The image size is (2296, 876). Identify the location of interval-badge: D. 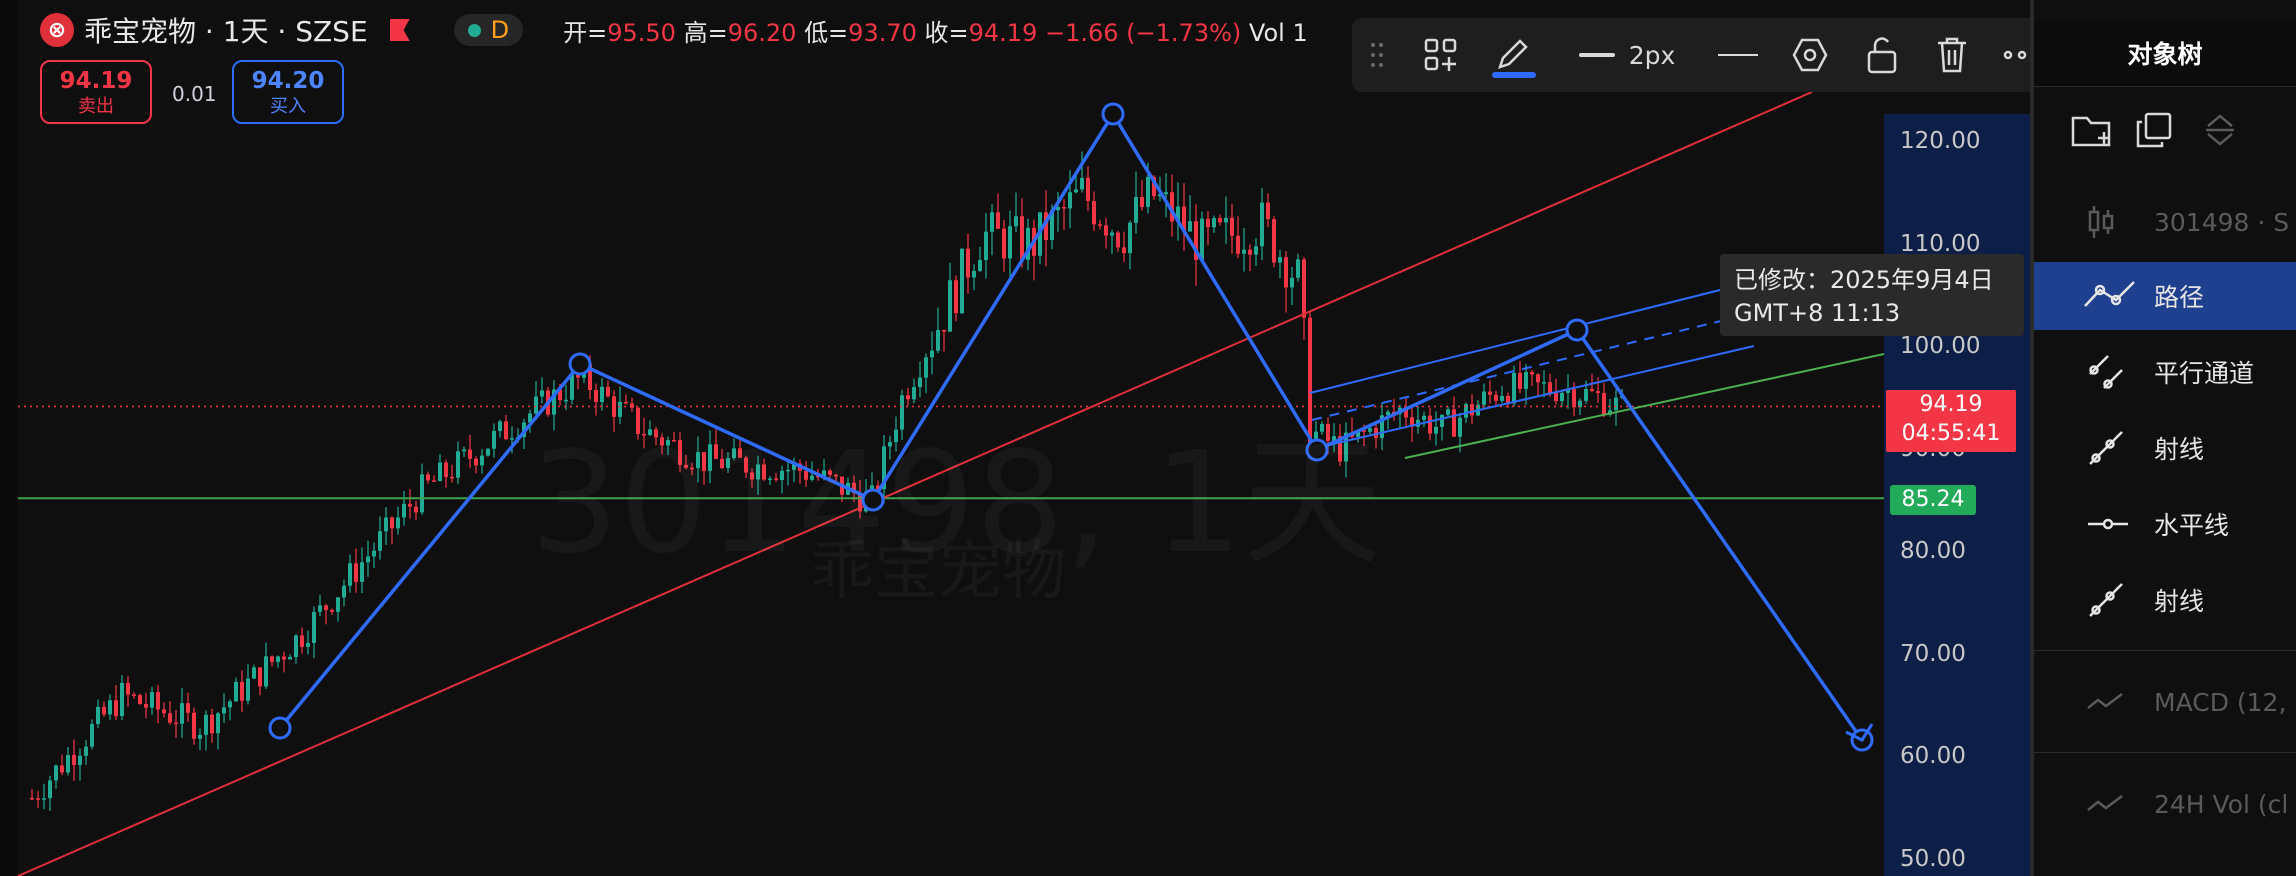
(488, 30).